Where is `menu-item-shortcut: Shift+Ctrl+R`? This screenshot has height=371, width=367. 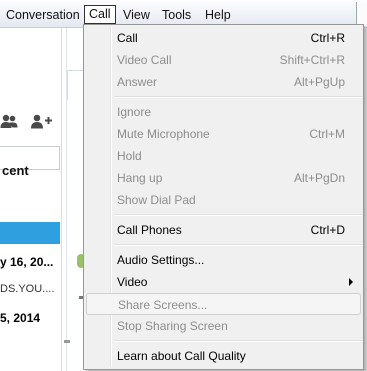
menu-item-shortcut: Shift+Ctrl+R is located at coordinates (312, 60).